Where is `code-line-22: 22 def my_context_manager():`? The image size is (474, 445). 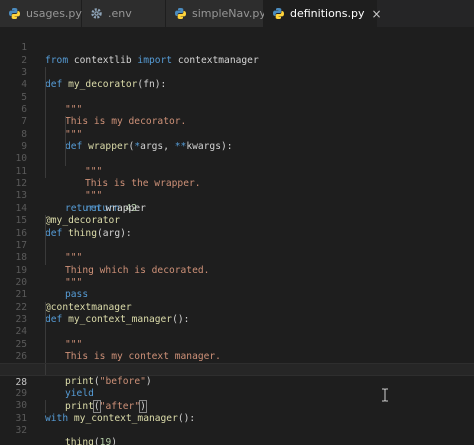 code-line-22: 22 def my_context_manager(): is located at coordinates (237, 307).